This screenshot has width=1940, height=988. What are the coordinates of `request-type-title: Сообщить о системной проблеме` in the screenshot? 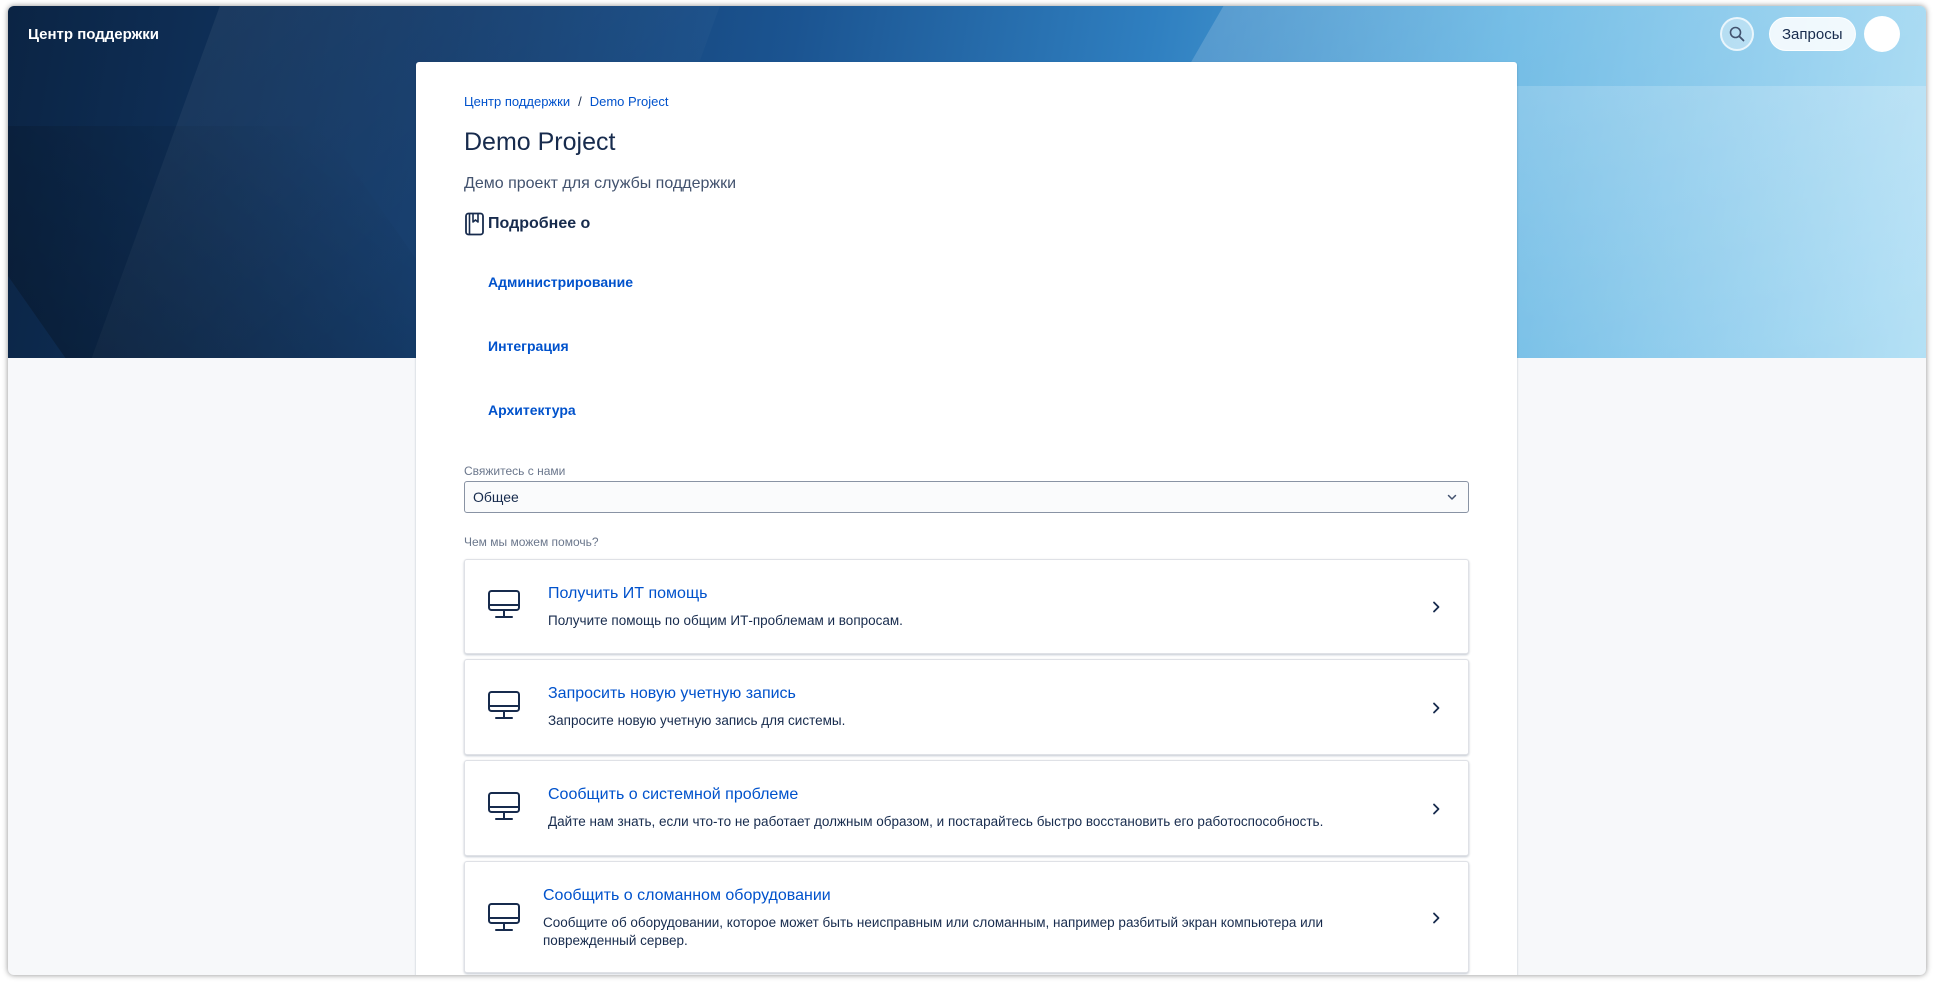 It's located at (673, 795).